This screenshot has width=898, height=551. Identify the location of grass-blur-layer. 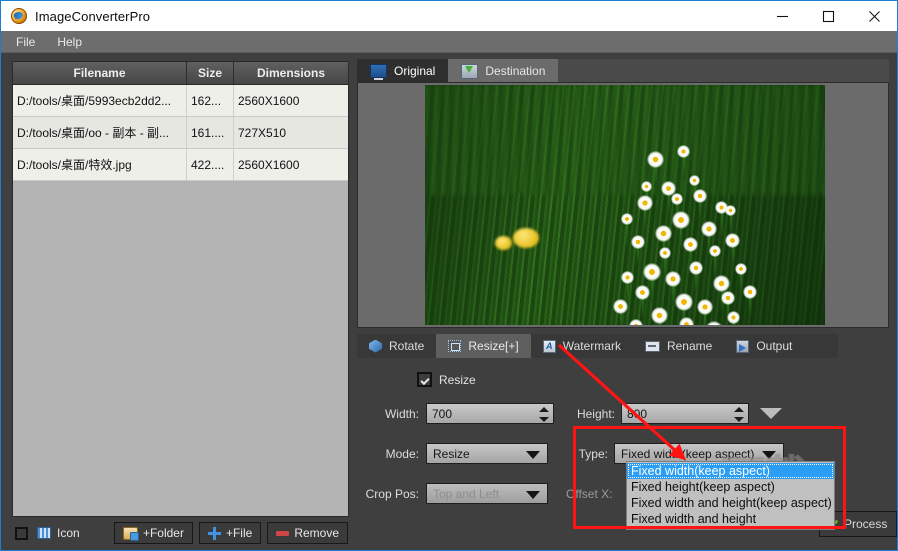
(625, 140).